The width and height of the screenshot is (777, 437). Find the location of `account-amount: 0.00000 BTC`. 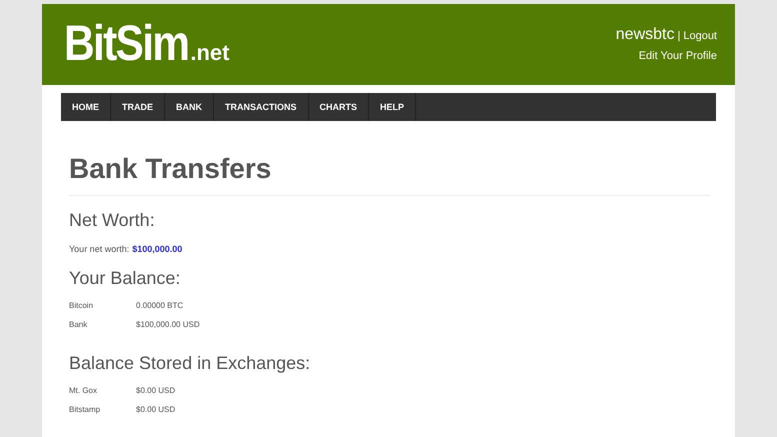

account-amount: 0.00000 BTC is located at coordinates (160, 306).